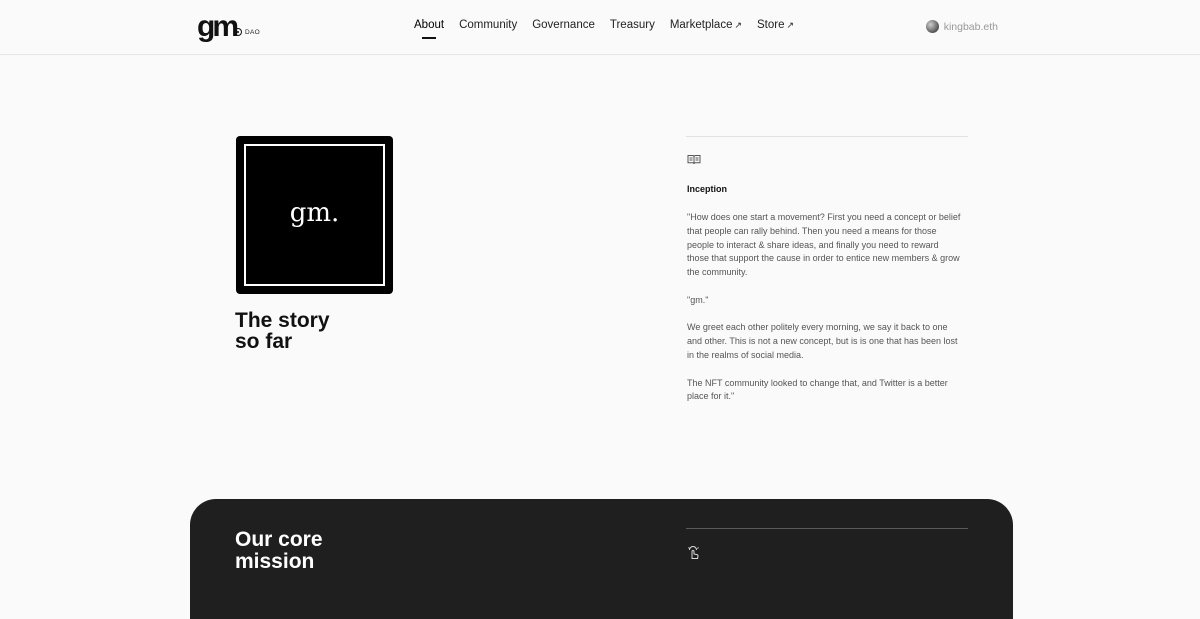 This screenshot has height=619, width=1200. I want to click on avatar, so click(932, 26).